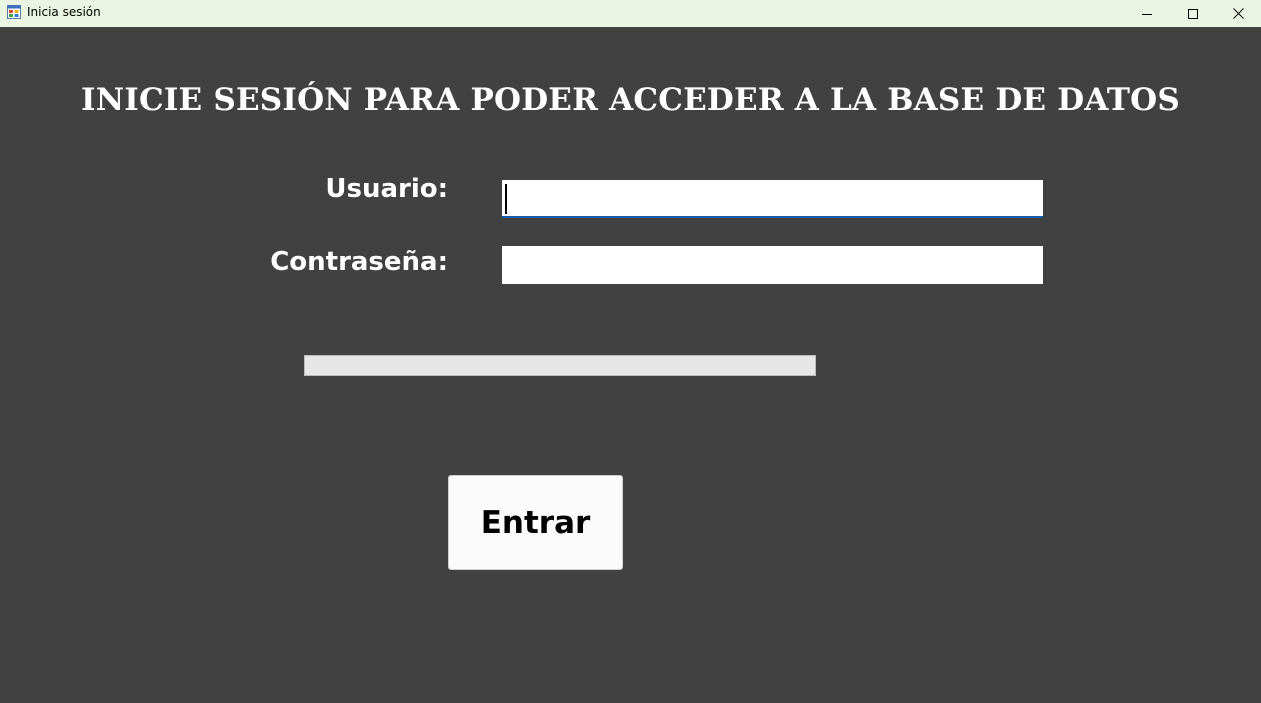  What do you see at coordinates (772, 199) in the screenshot?
I see `user-input` at bounding box center [772, 199].